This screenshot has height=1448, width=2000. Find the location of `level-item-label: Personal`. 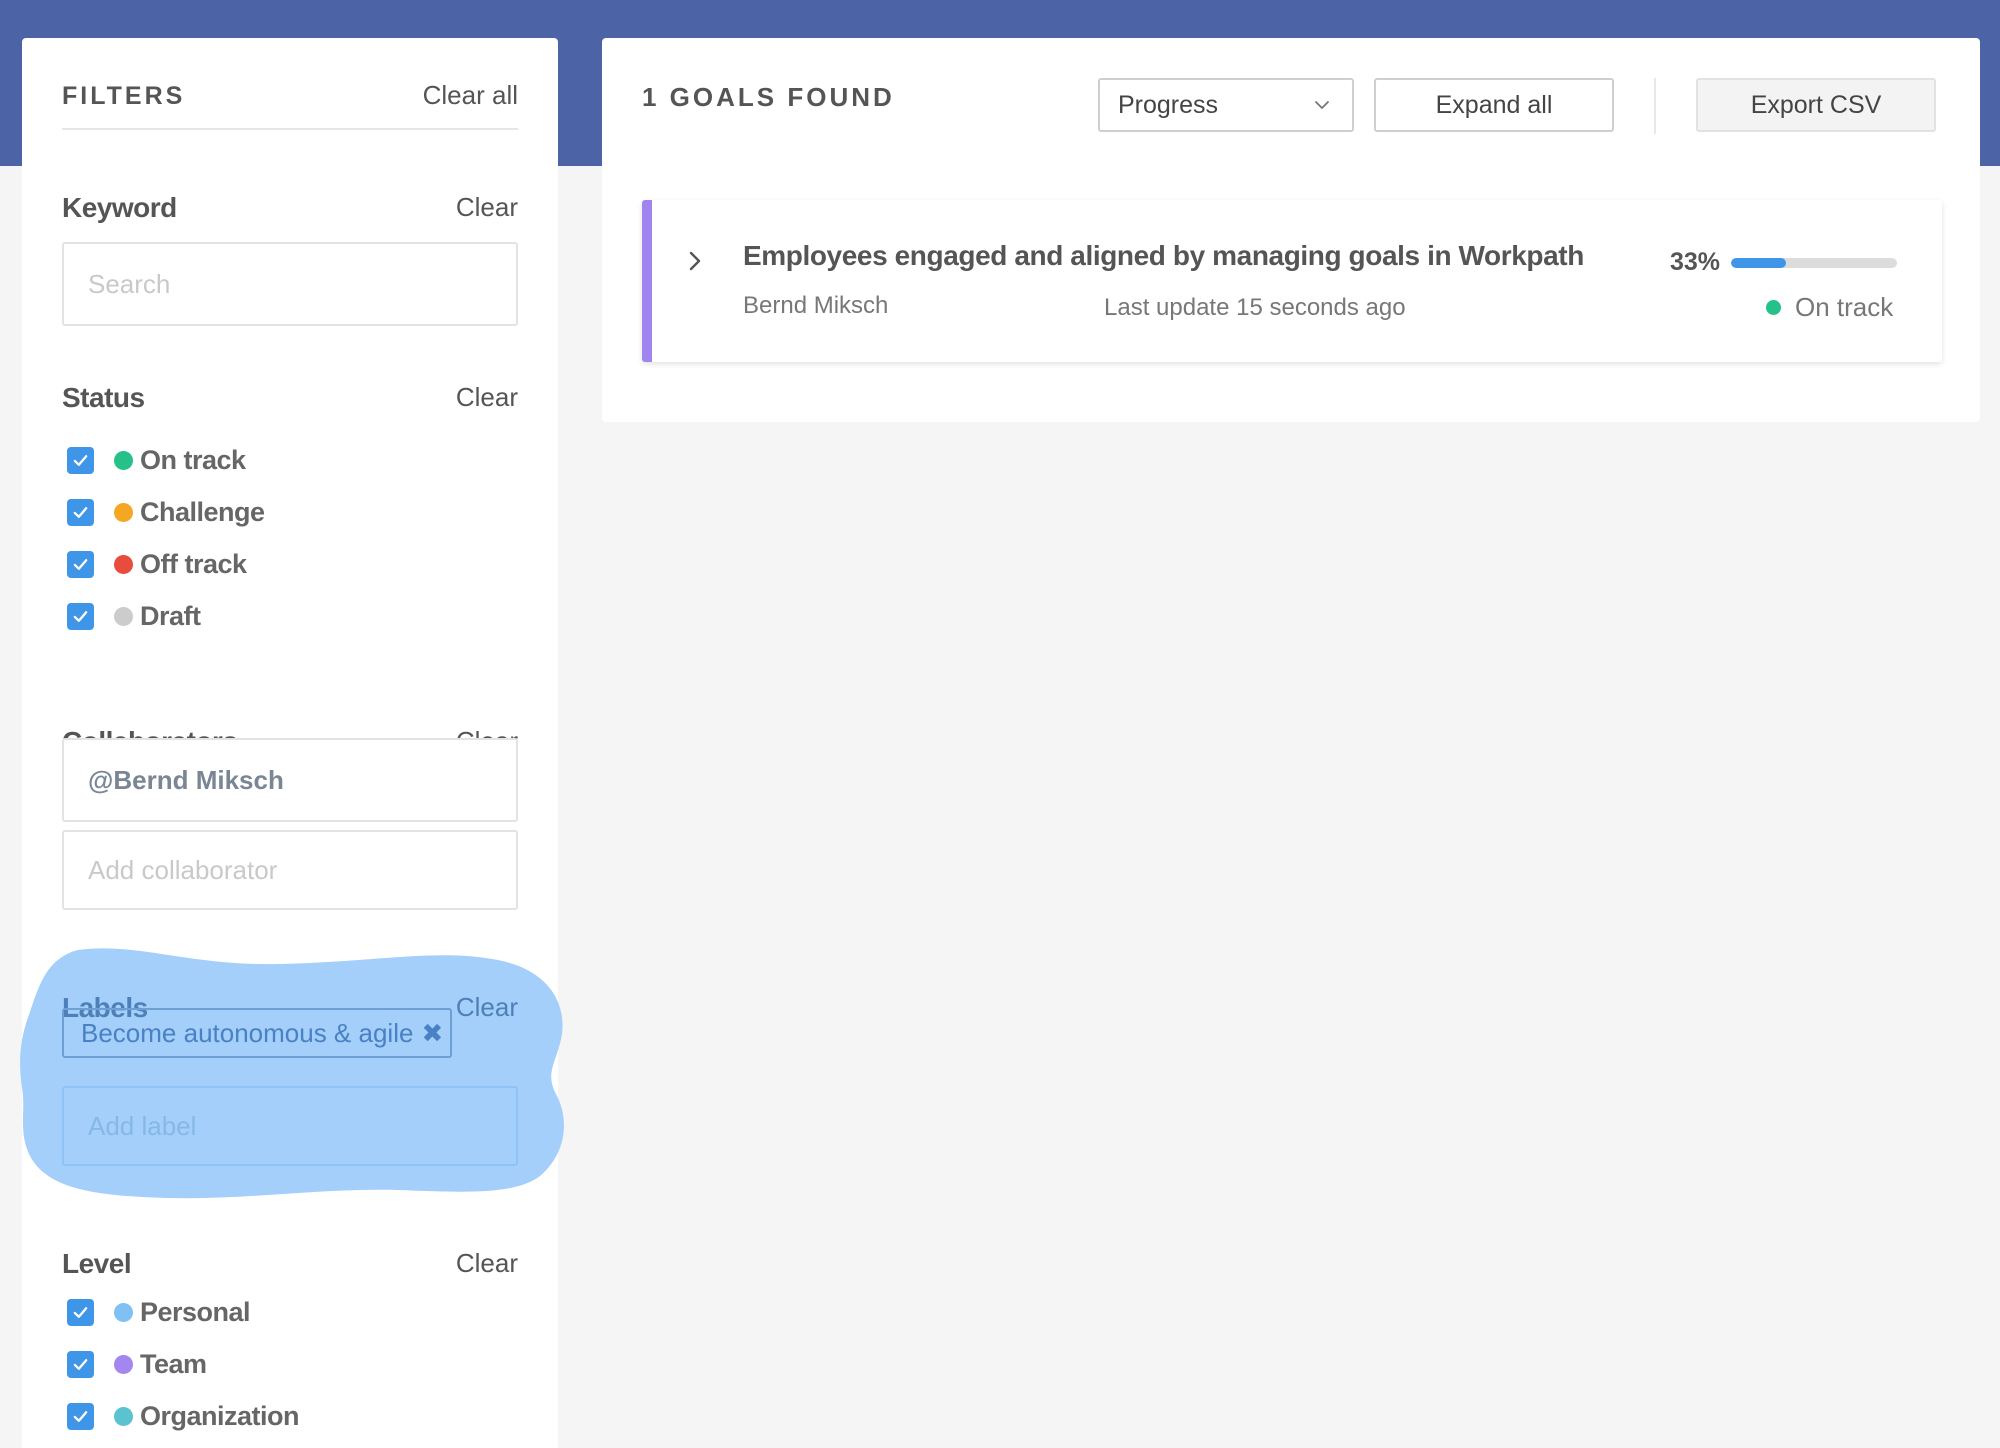

level-item-label: Personal is located at coordinates (195, 1311).